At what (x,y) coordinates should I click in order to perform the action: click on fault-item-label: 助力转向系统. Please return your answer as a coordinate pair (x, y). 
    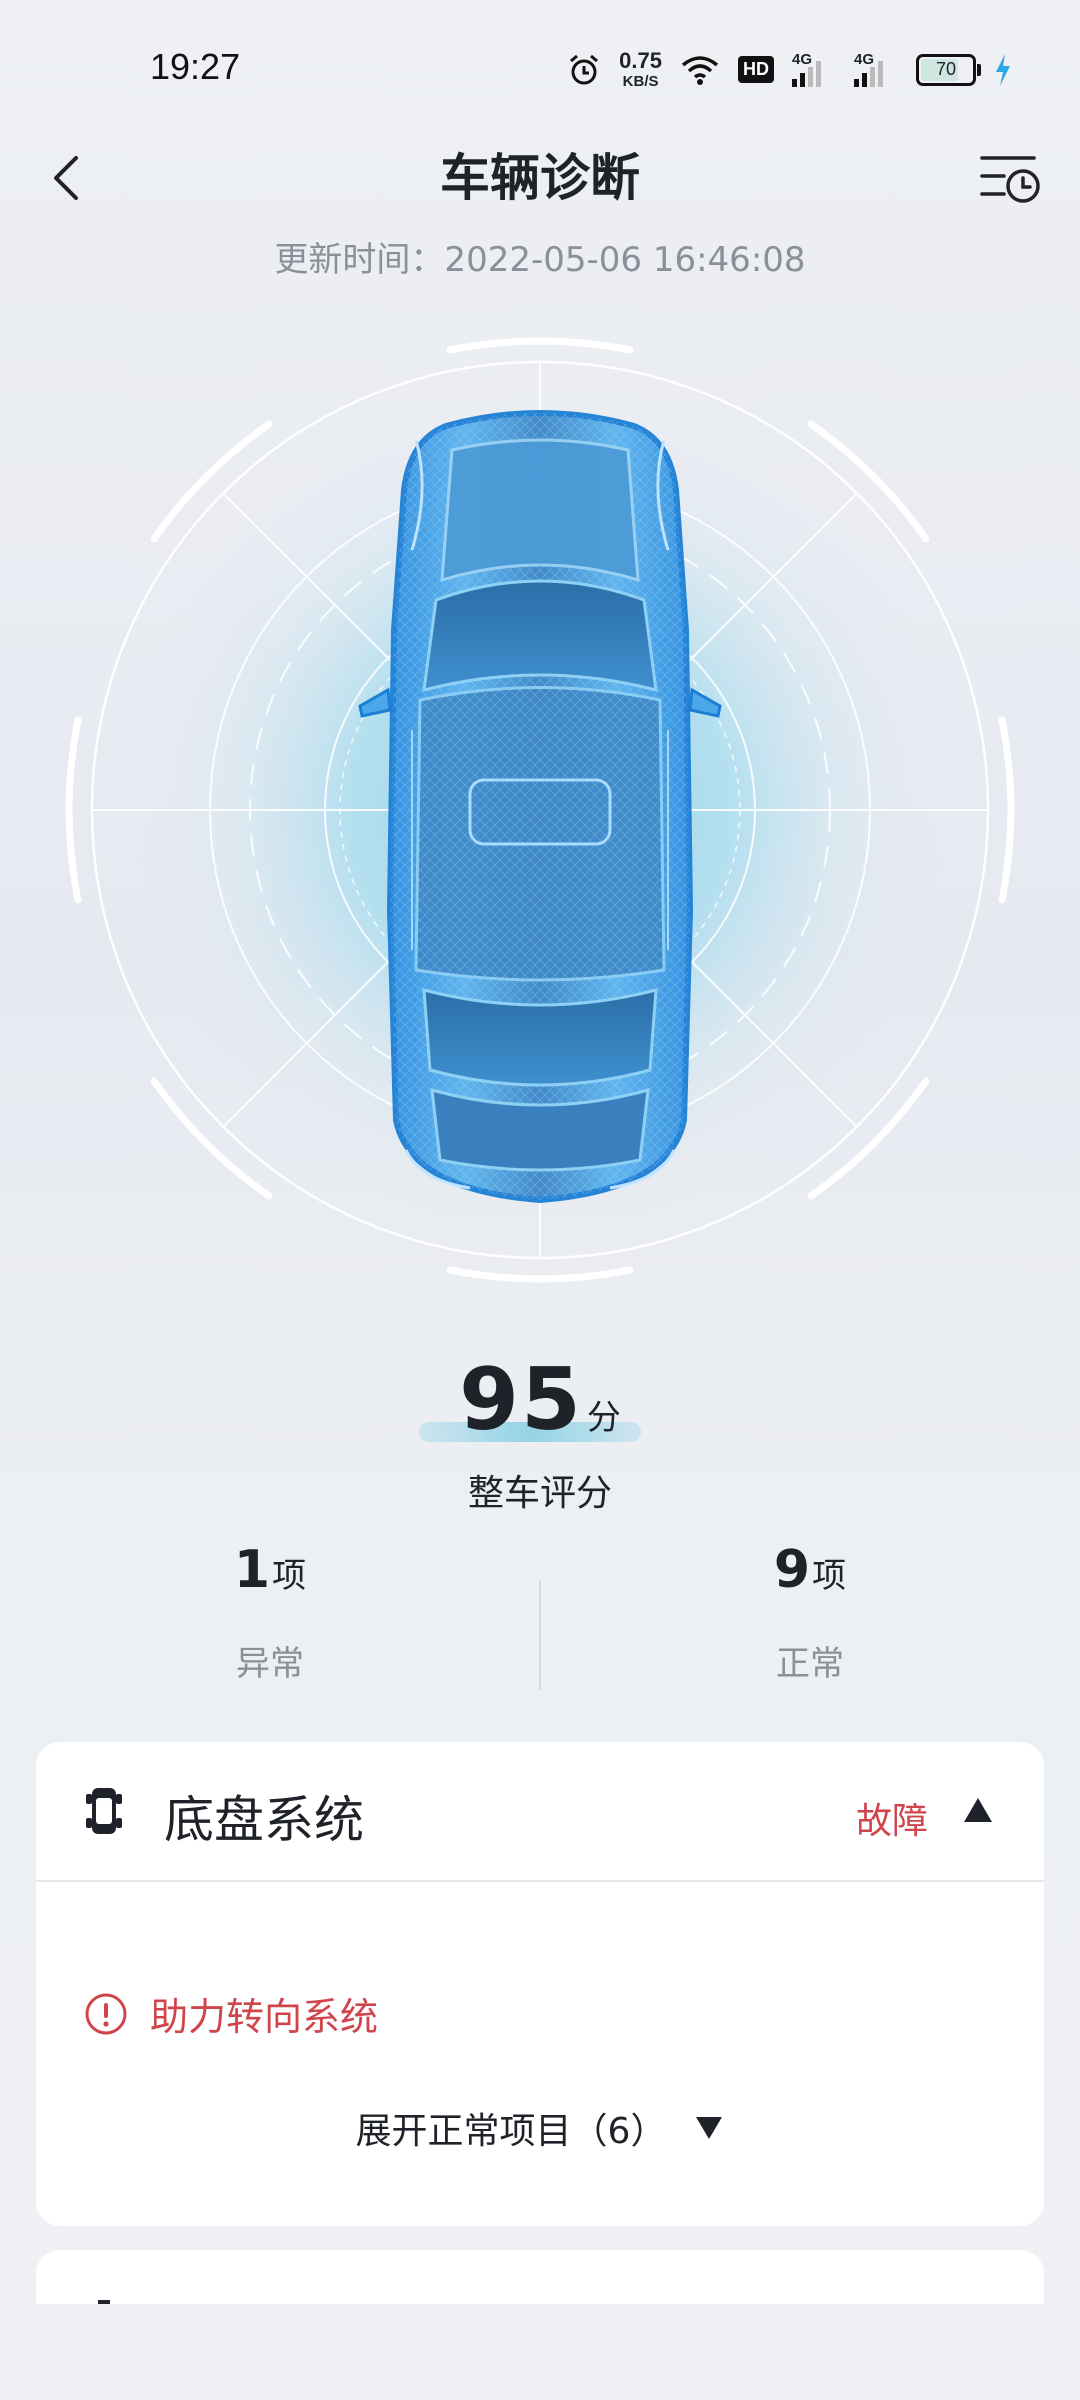
    Looking at the image, I should click on (264, 2017).